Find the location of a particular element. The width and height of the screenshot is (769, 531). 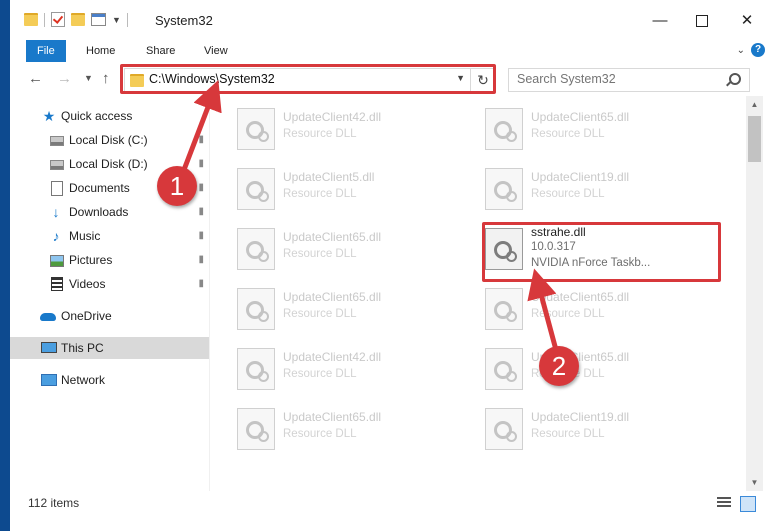

back-arrow-icon: ← is located at coordinates (35, 78).